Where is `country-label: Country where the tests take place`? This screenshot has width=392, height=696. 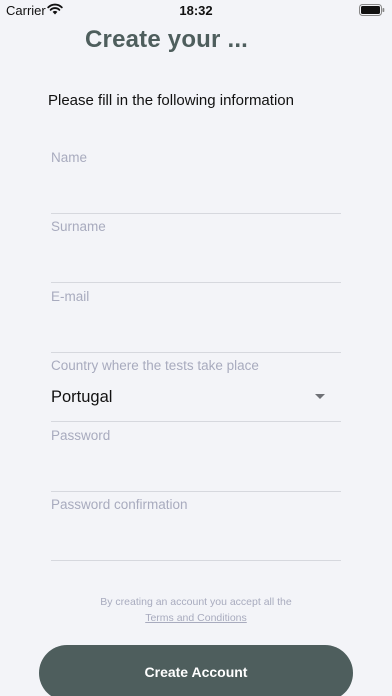 country-label: Country where the tests take place is located at coordinates (155, 365).